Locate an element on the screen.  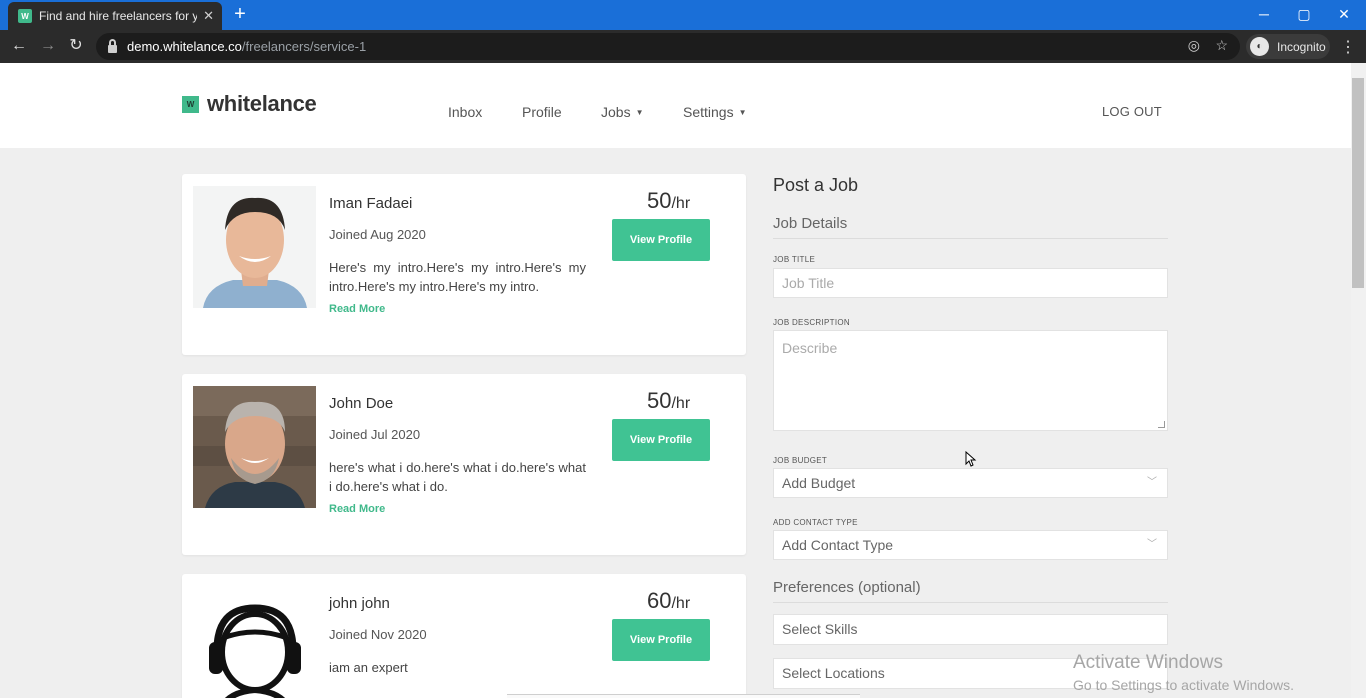
scrollbar-thumb is located at coordinates (1358, 183).